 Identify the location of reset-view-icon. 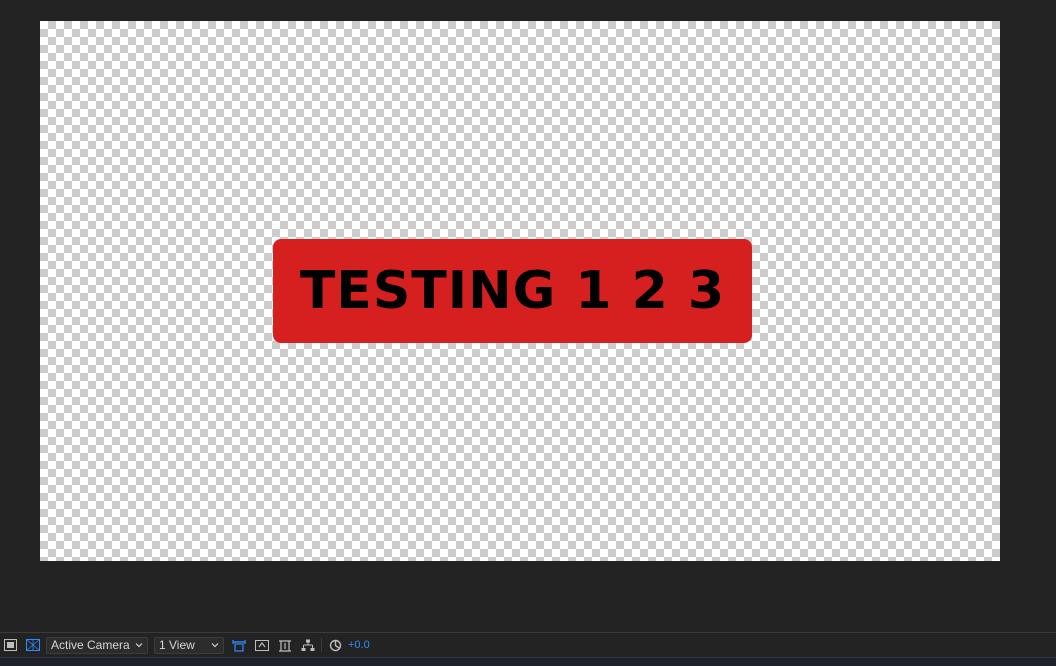
(239, 645).